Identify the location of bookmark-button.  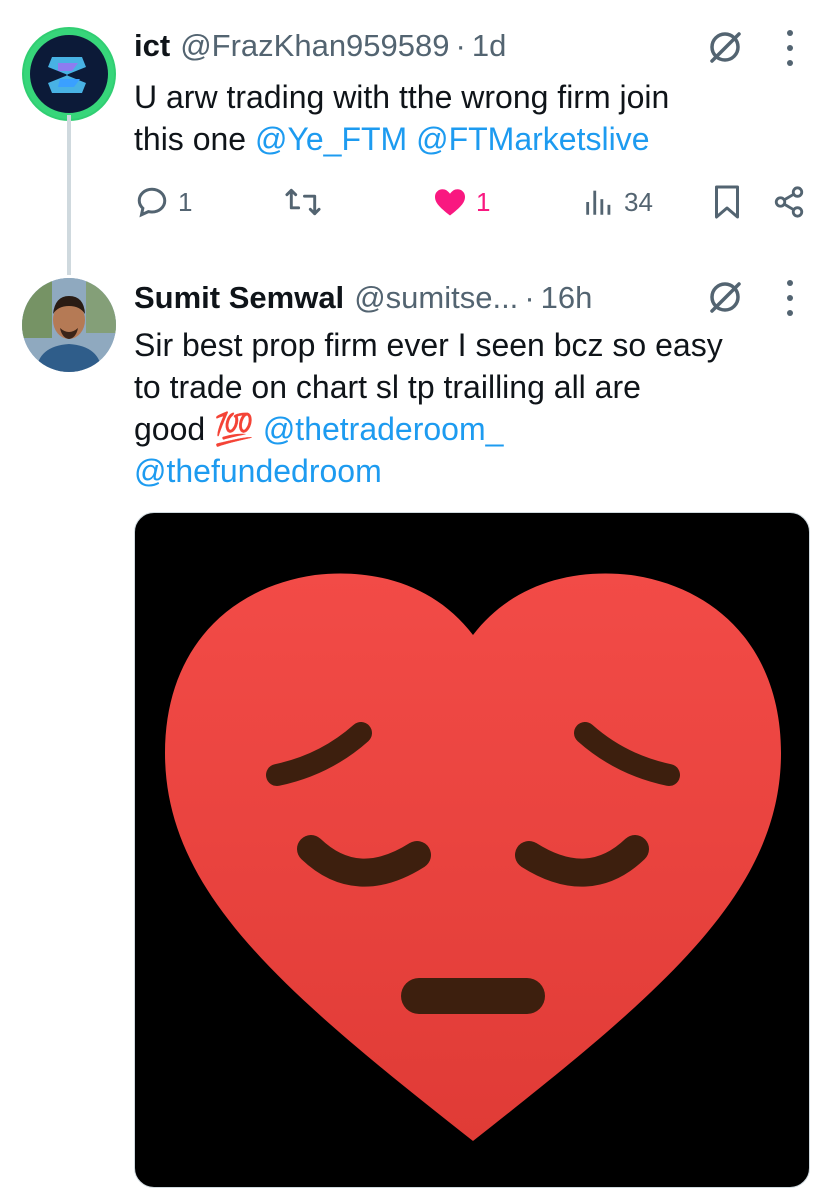
(727, 202).